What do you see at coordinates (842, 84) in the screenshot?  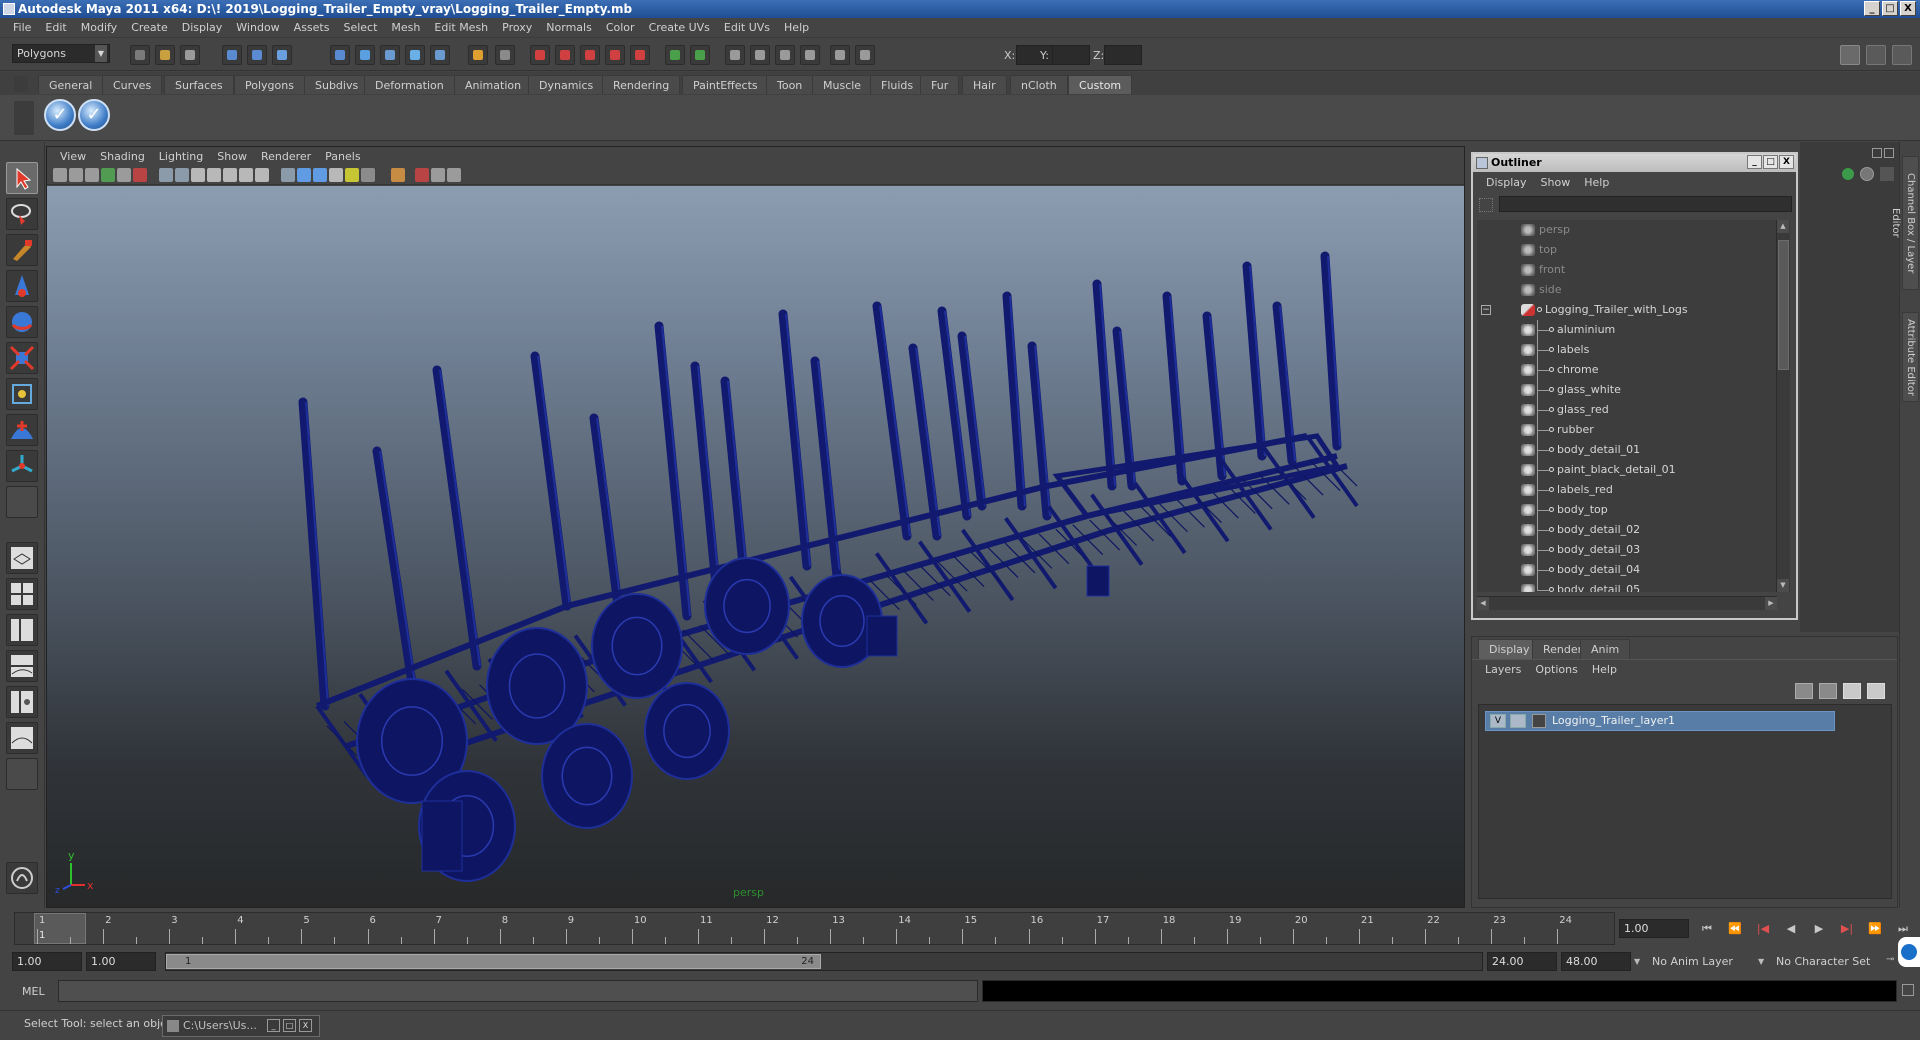 I see `shelf-tab-muscle: Muscle` at bounding box center [842, 84].